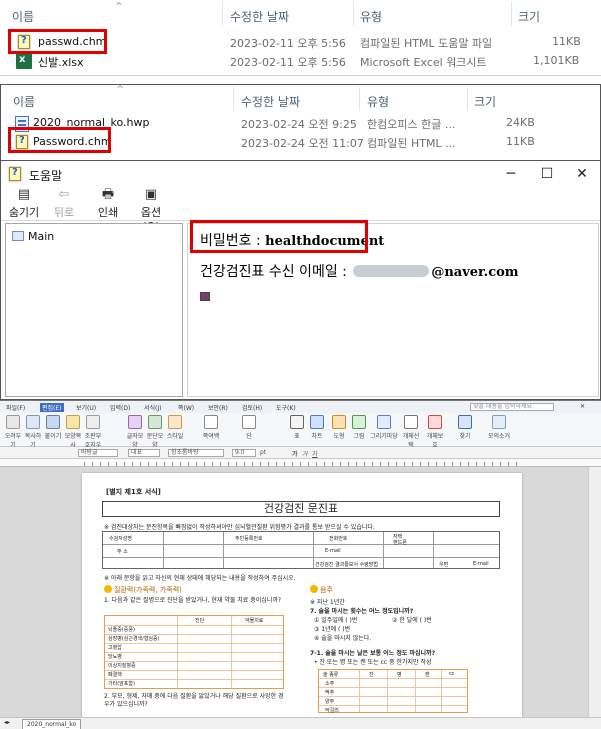  I want to click on cut-button: 오려두기, so click(13, 432).